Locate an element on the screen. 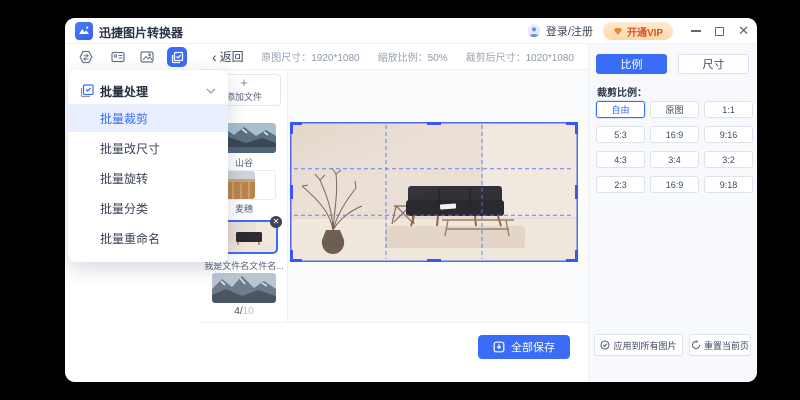 This screenshot has width=800, height=400. apply-to-all-label: 应用到所有图片 is located at coordinates (645, 345).